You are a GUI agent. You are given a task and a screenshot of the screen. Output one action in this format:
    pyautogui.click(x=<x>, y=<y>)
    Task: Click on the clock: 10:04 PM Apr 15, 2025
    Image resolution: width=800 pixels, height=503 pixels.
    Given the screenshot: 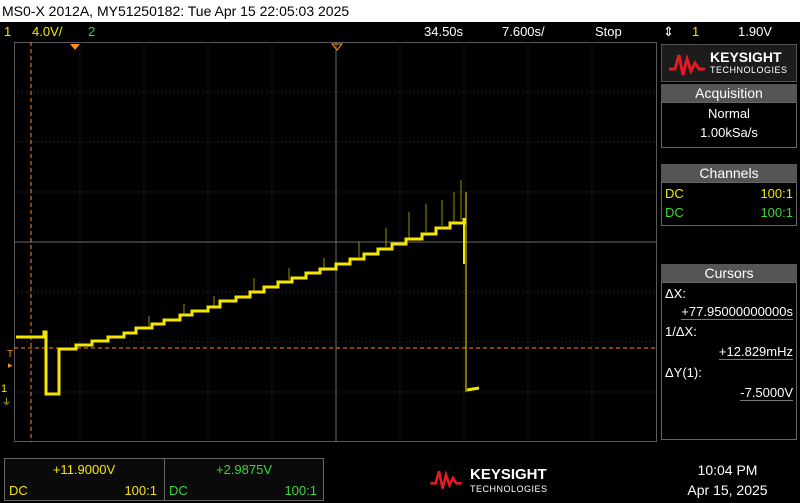 What is the action you would take?
    pyautogui.click(x=727, y=480)
    